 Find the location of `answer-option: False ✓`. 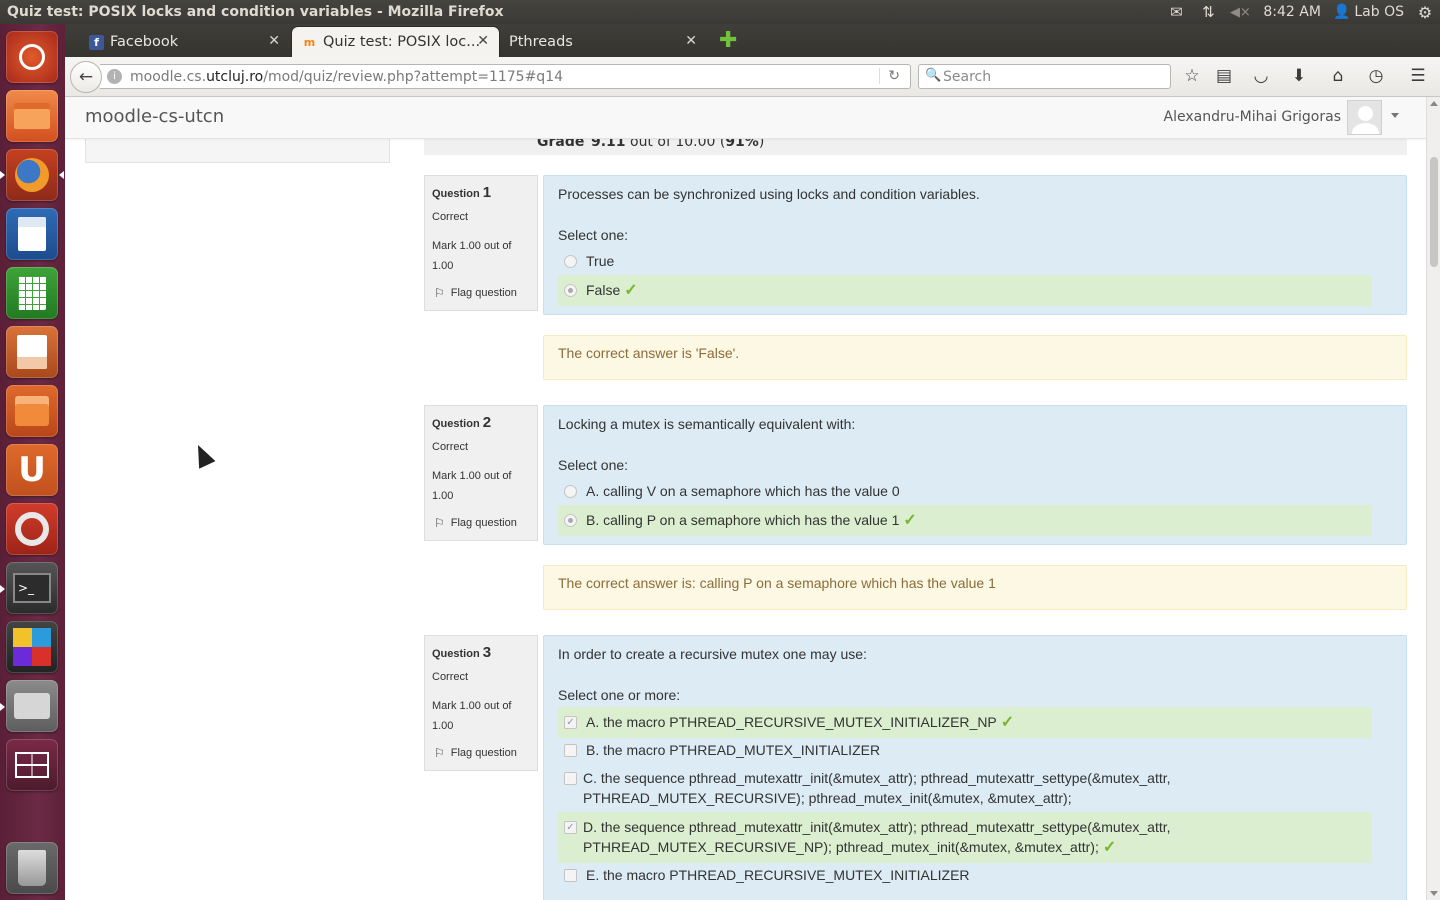

answer-option: False ✓ is located at coordinates (965, 290).